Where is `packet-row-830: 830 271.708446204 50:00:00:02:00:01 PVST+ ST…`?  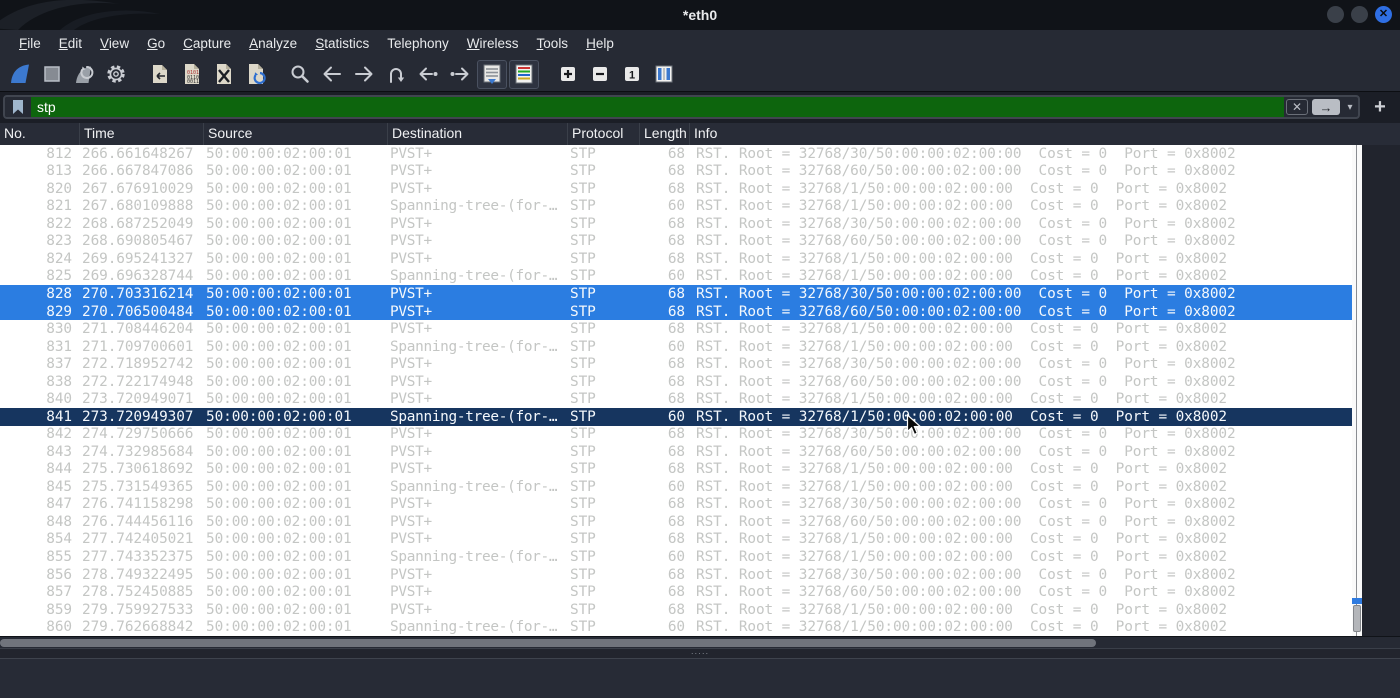 packet-row-830: 830 271.708446204 50:00:00:02:00:01 PVST+ ST… is located at coordinates (676, 329).